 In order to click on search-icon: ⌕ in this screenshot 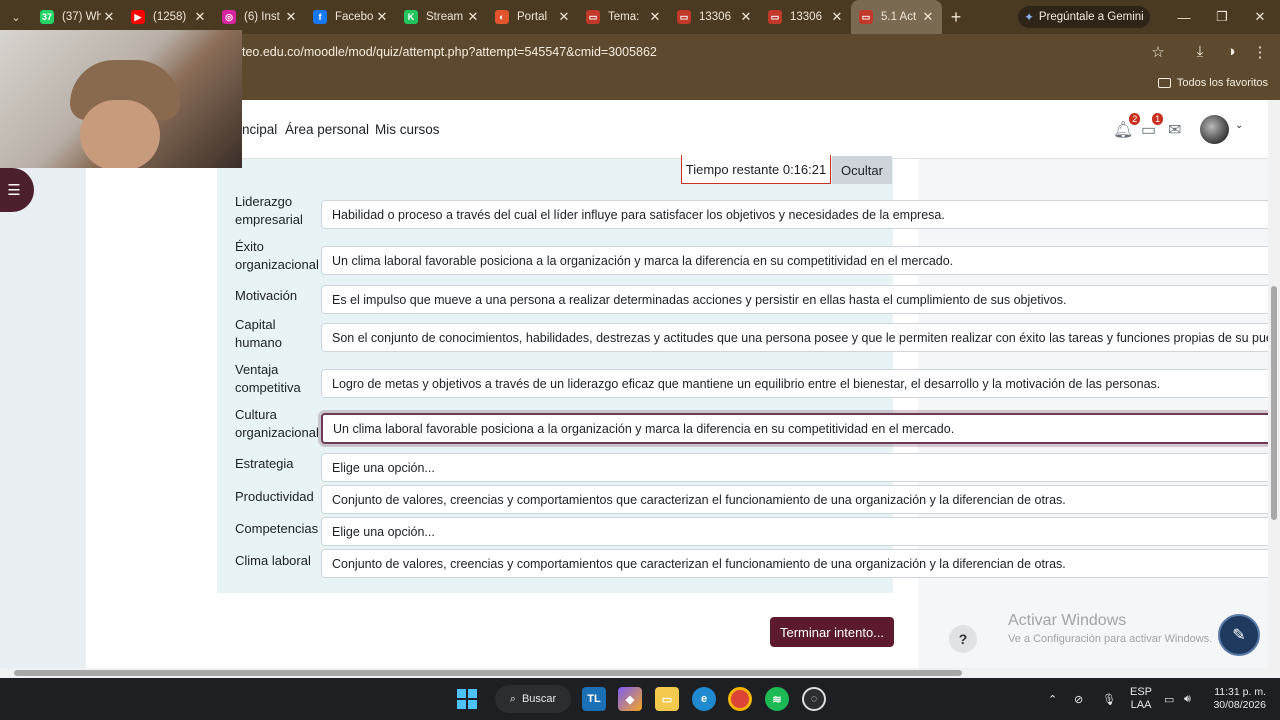, I will do `click(512, 698)`.